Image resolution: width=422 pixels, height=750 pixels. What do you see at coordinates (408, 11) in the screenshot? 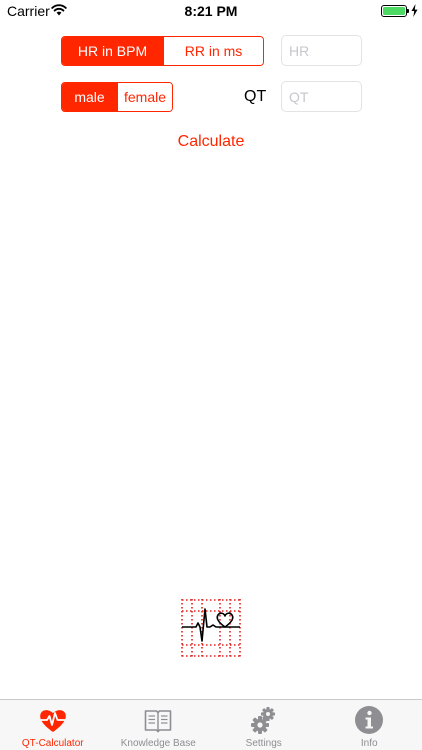
I see `battery-tip` at bounding box center [408, 11].